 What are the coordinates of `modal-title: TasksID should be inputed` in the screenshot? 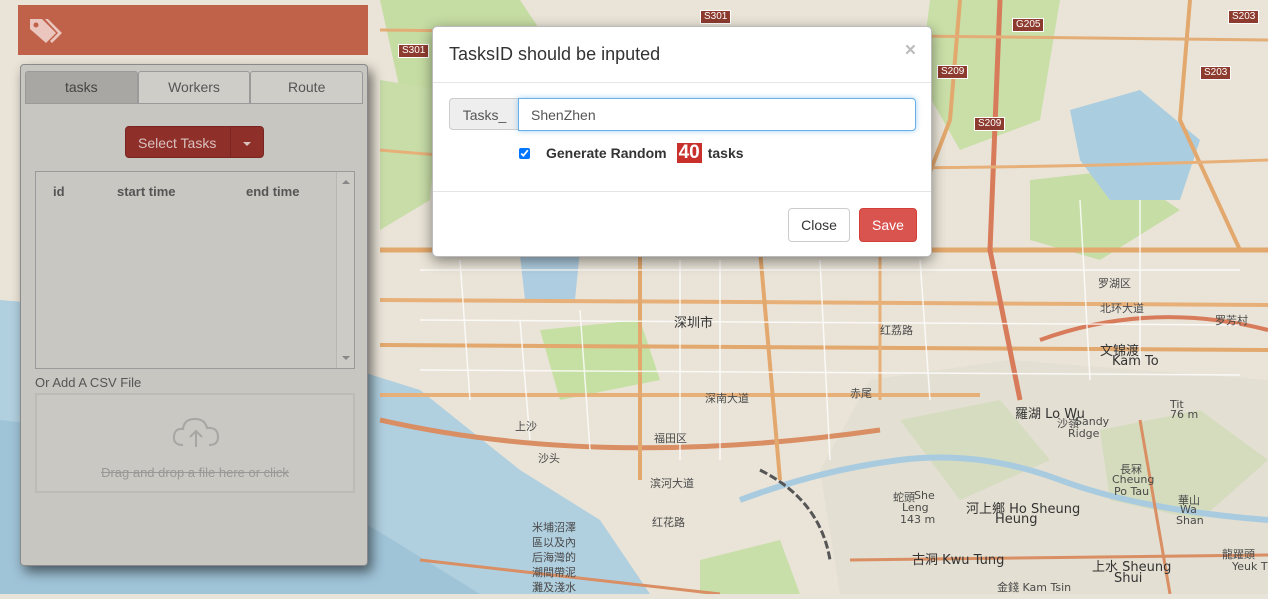 It's located at (555, 54).